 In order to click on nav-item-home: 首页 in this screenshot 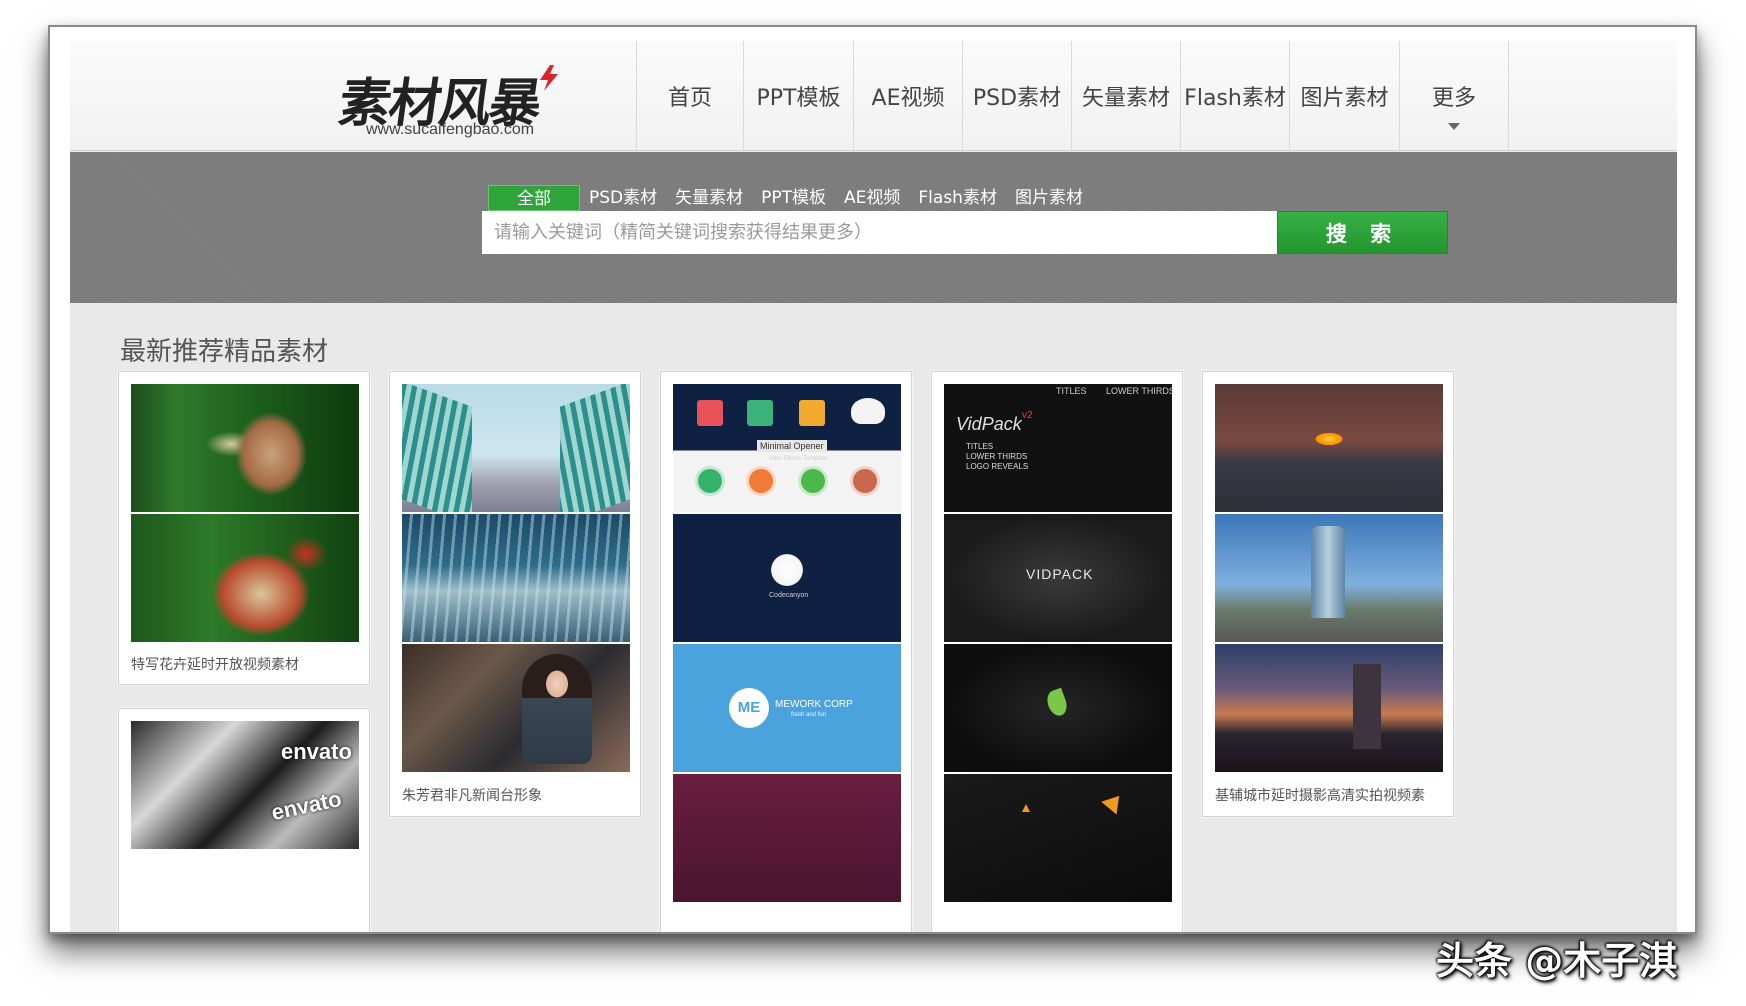, I will do `click(690, 96)`.